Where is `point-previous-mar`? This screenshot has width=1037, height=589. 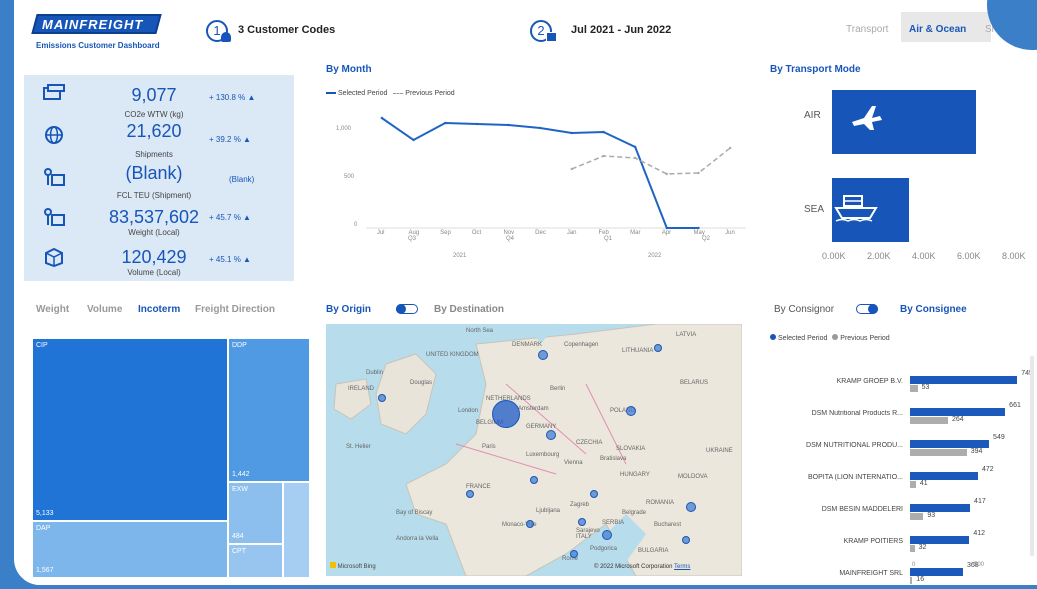 point-previous-mar is located at coordinates (635, 158).